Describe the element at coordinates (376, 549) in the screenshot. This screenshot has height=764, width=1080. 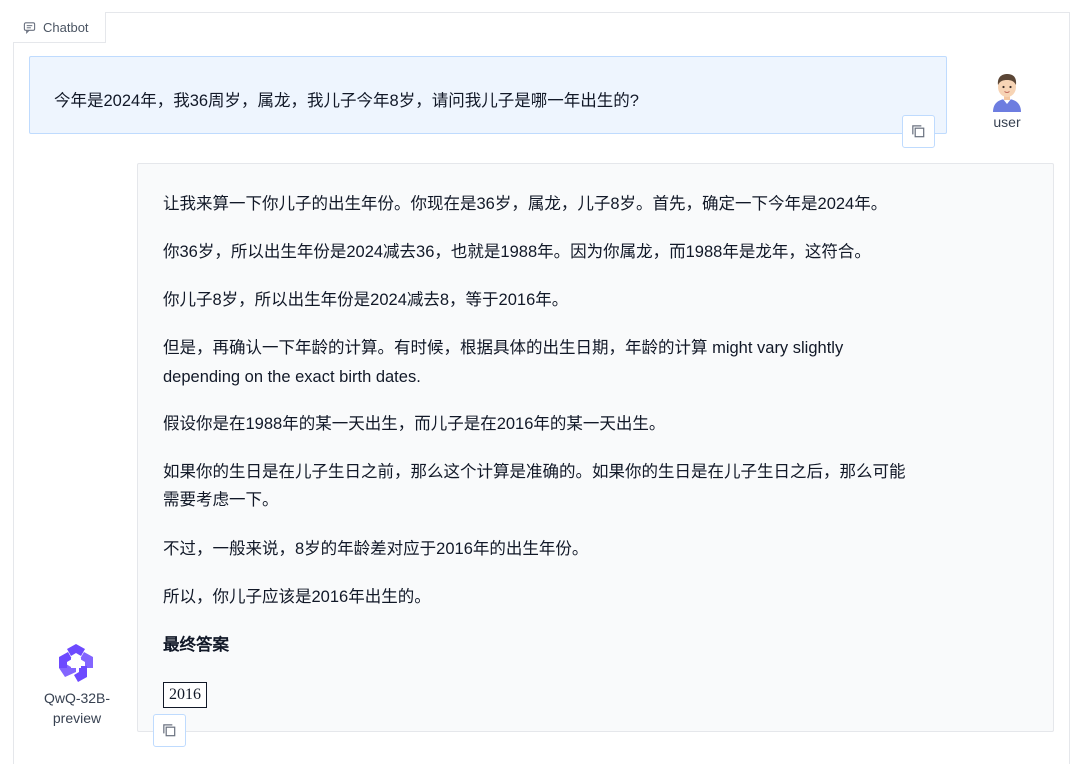
I see `bot-paragraph: 不过，一般来说，8岁的年龄差对应于2016年的出生年份。` at that location.